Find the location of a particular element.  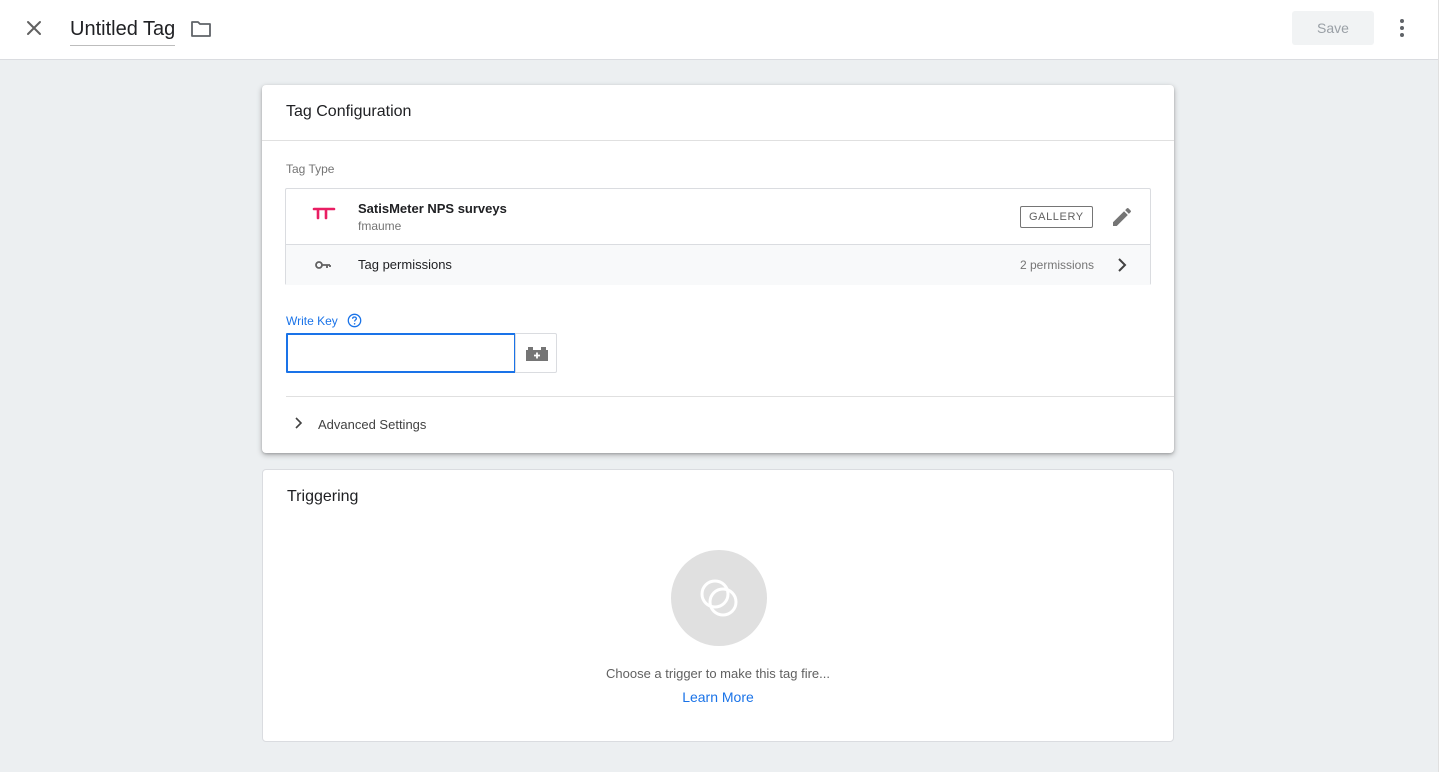

close-button is located at coordinates (34, 28).